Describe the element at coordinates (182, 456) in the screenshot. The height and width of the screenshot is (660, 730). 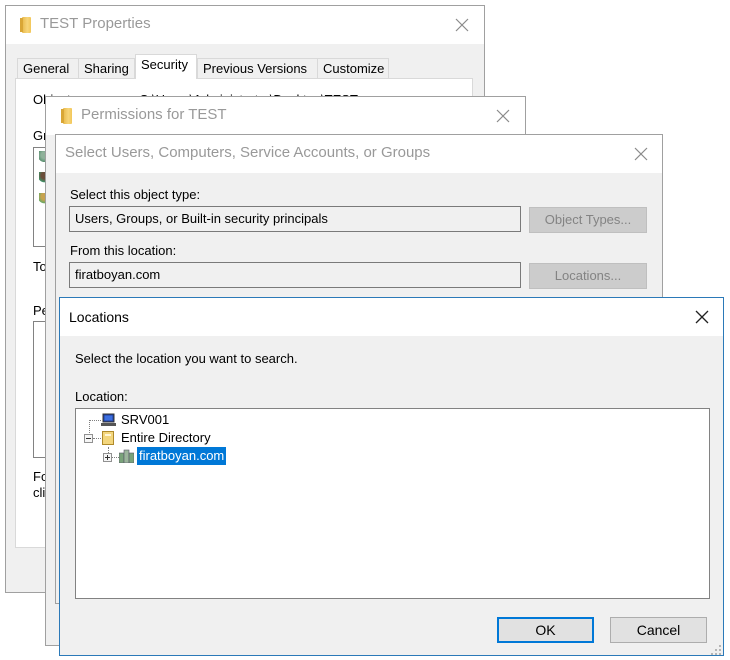
I see `tree-node-label: firatboyan.com` at that location.